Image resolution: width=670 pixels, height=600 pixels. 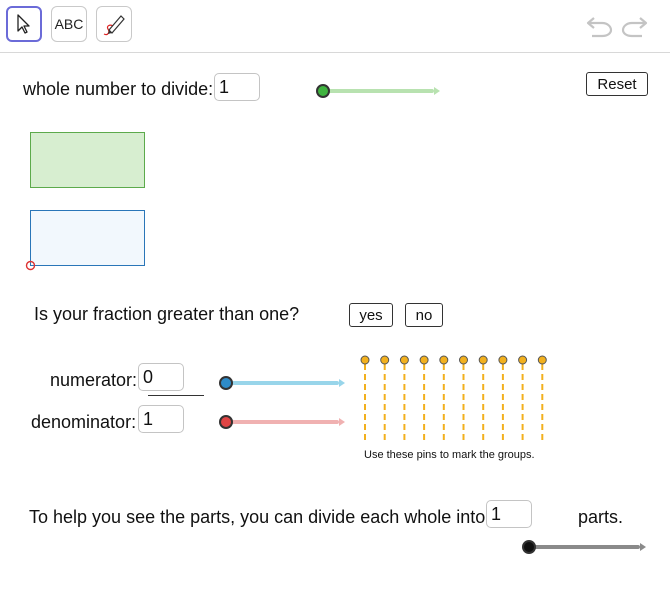 What do you see at coordinates (342, 383) in the screenshot?
I see `numerator-slider-arrow` at bounding box center [342, 383].